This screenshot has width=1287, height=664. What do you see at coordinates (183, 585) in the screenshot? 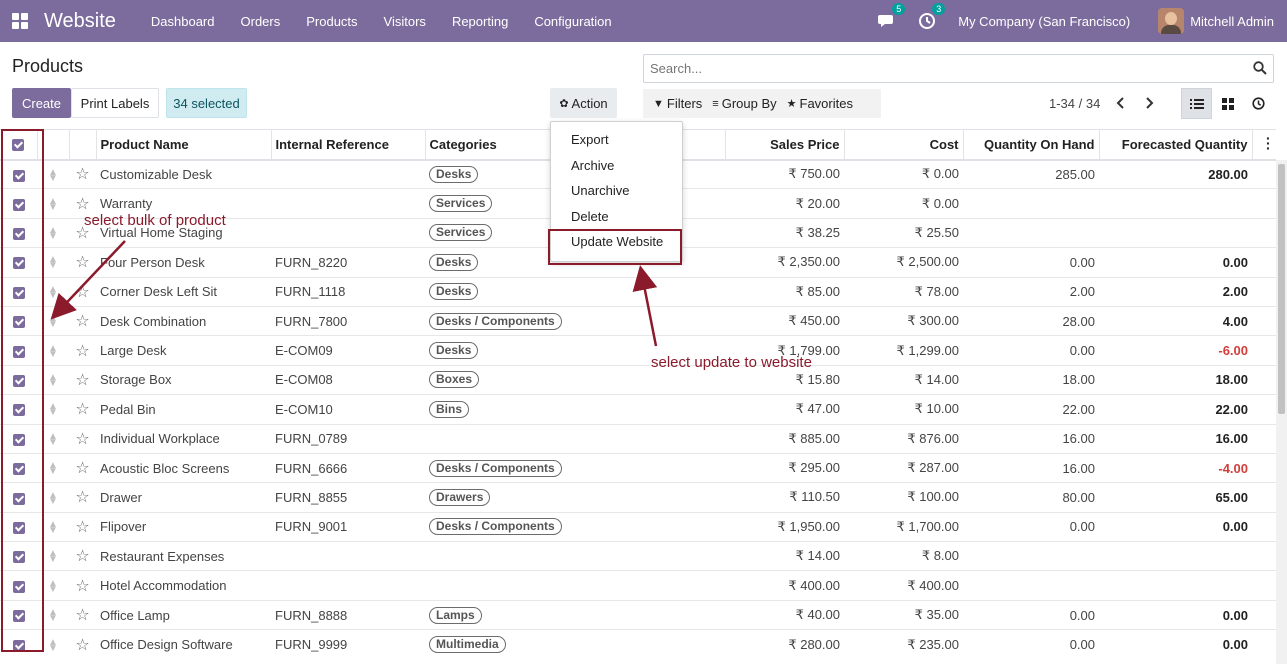
I see `product-name: Hotel Accommodation` at bounding box center [183, 585].